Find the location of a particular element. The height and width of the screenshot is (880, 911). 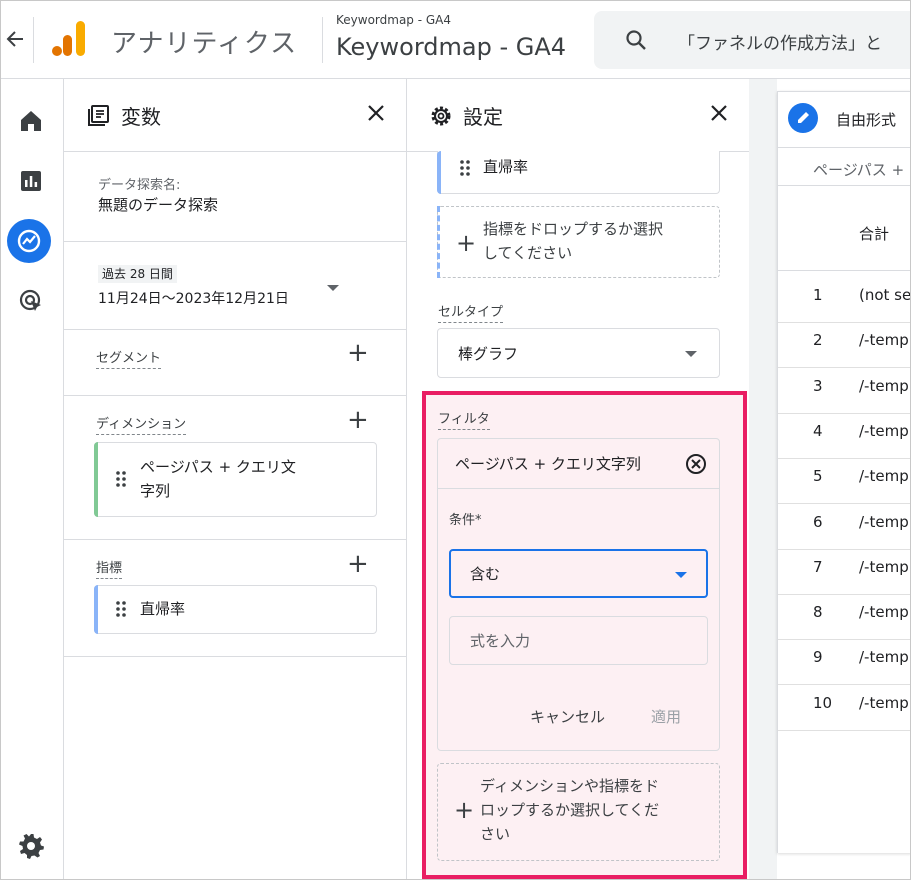

home-icon is located at coordinates (31, 121).